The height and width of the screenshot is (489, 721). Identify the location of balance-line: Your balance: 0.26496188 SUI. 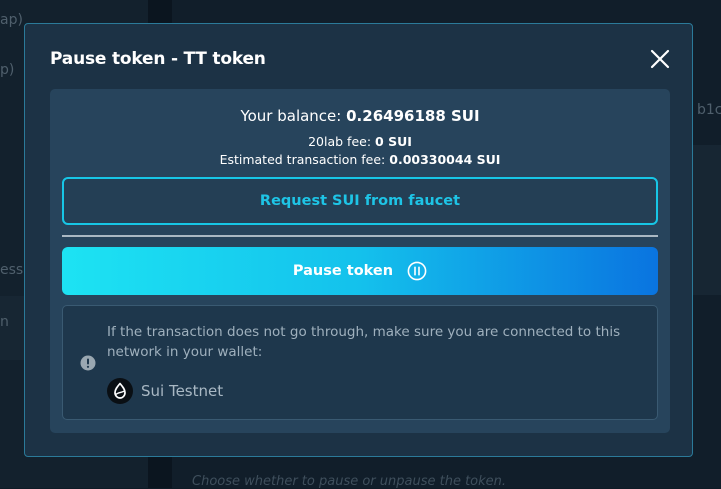
(360, 116).